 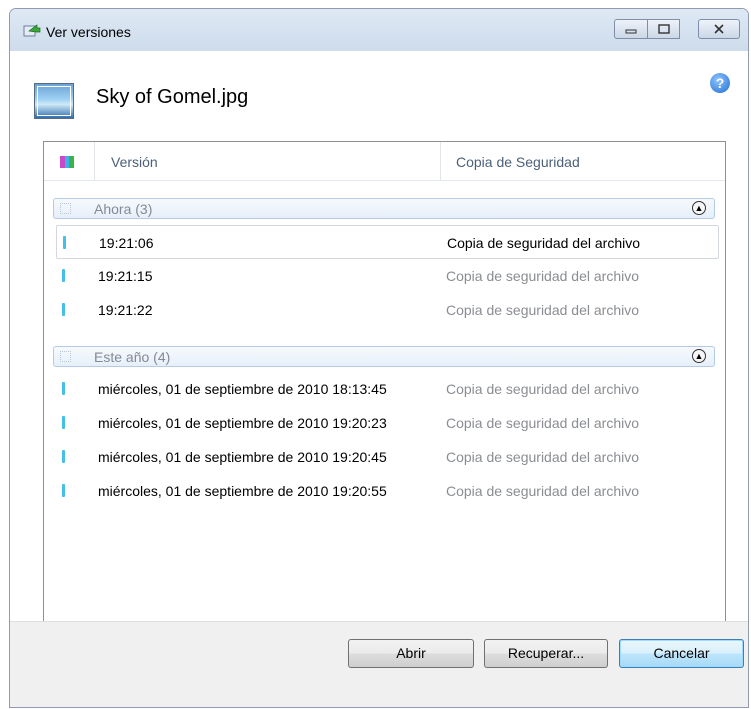 What do you see at coordinates (172, 97) in the screenshot?
I see `file-name: Sky of Gomel.jpg` at bounding box center [172, 97].